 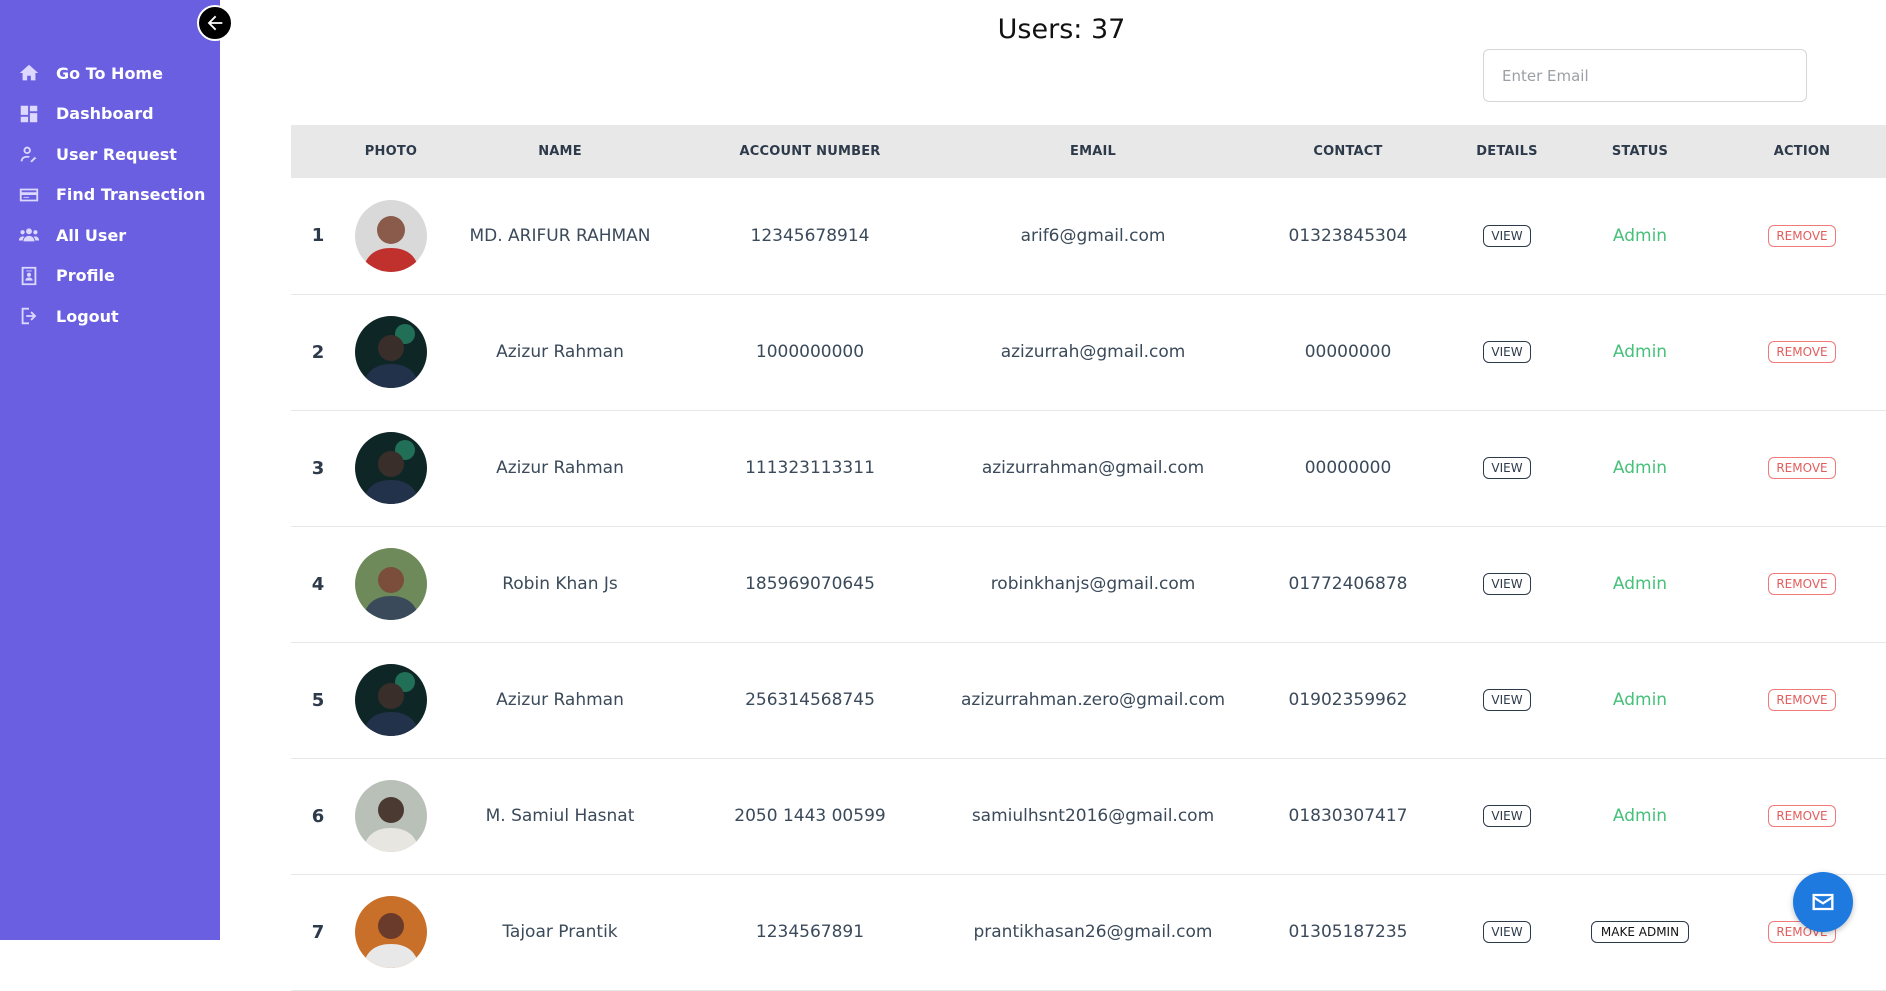 What do you see at coordinates (1093, 468) in the screenshot?
I see `user-email: azizurrahman@gmail.com` at bounding box center [1093, 468].